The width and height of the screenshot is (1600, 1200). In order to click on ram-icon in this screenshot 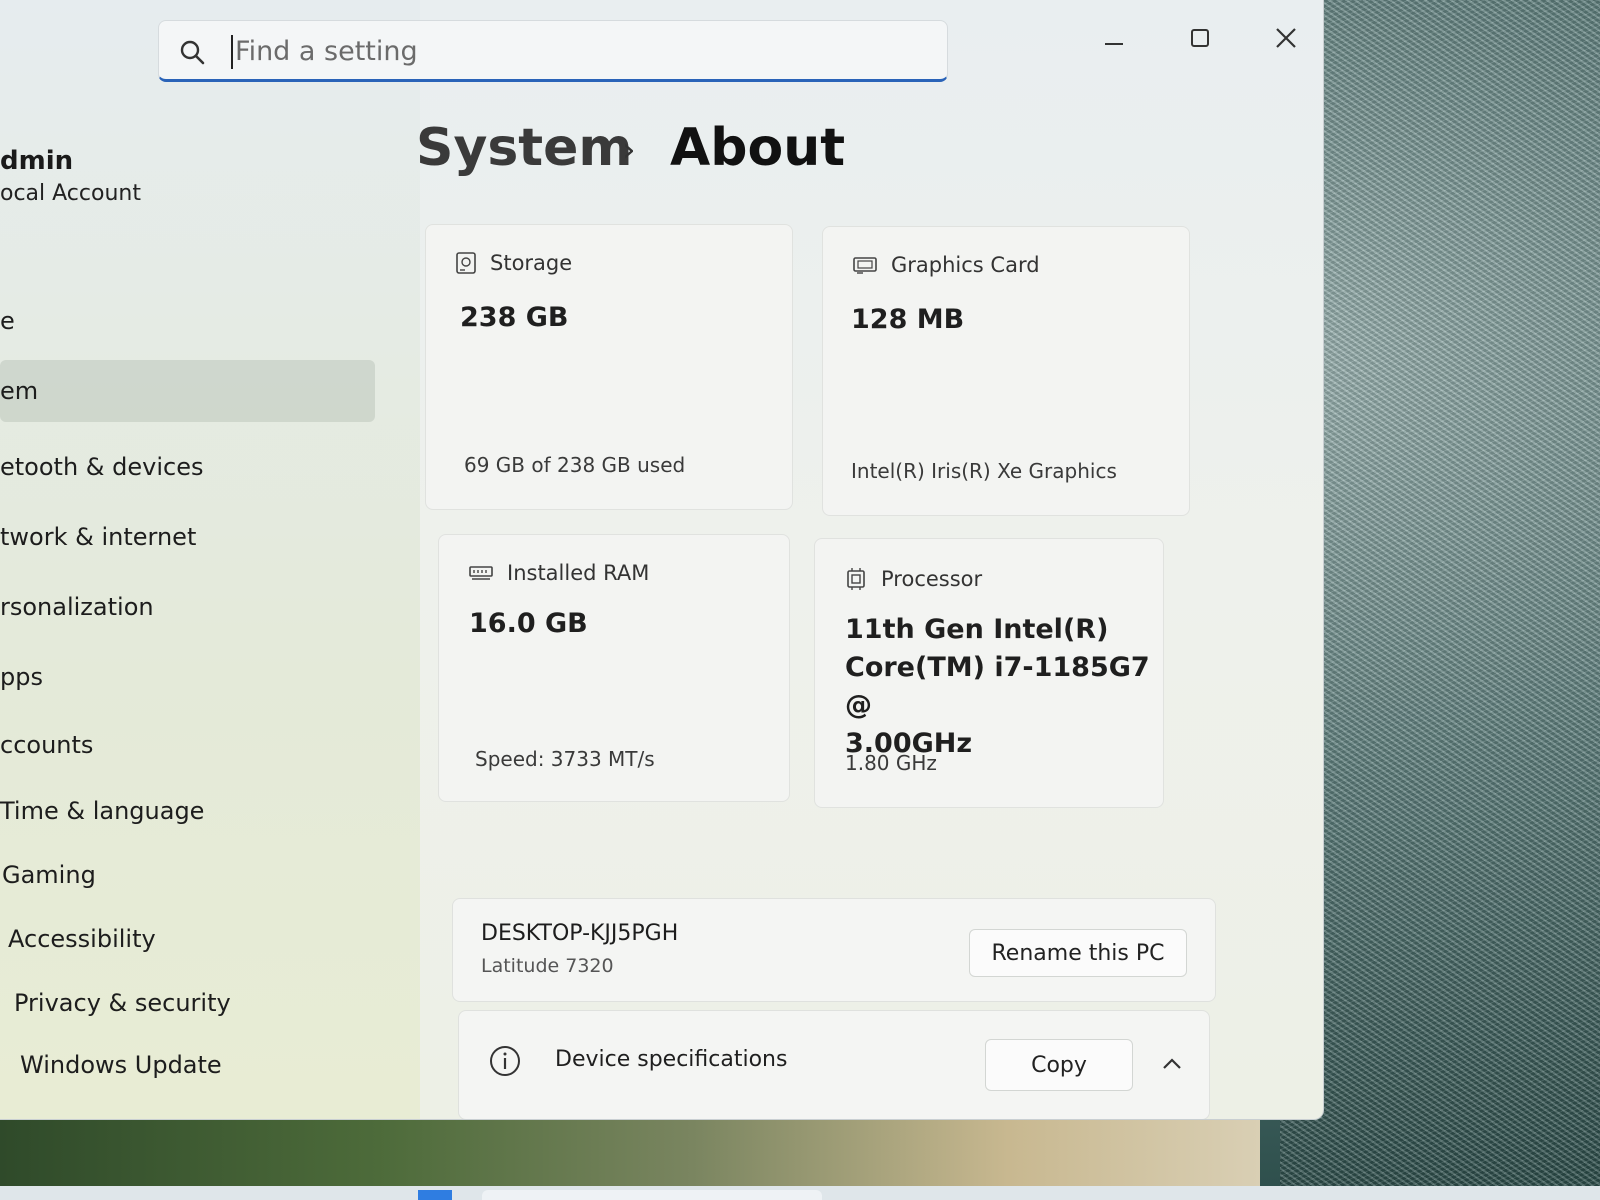, I will do `click(481, 573)`.